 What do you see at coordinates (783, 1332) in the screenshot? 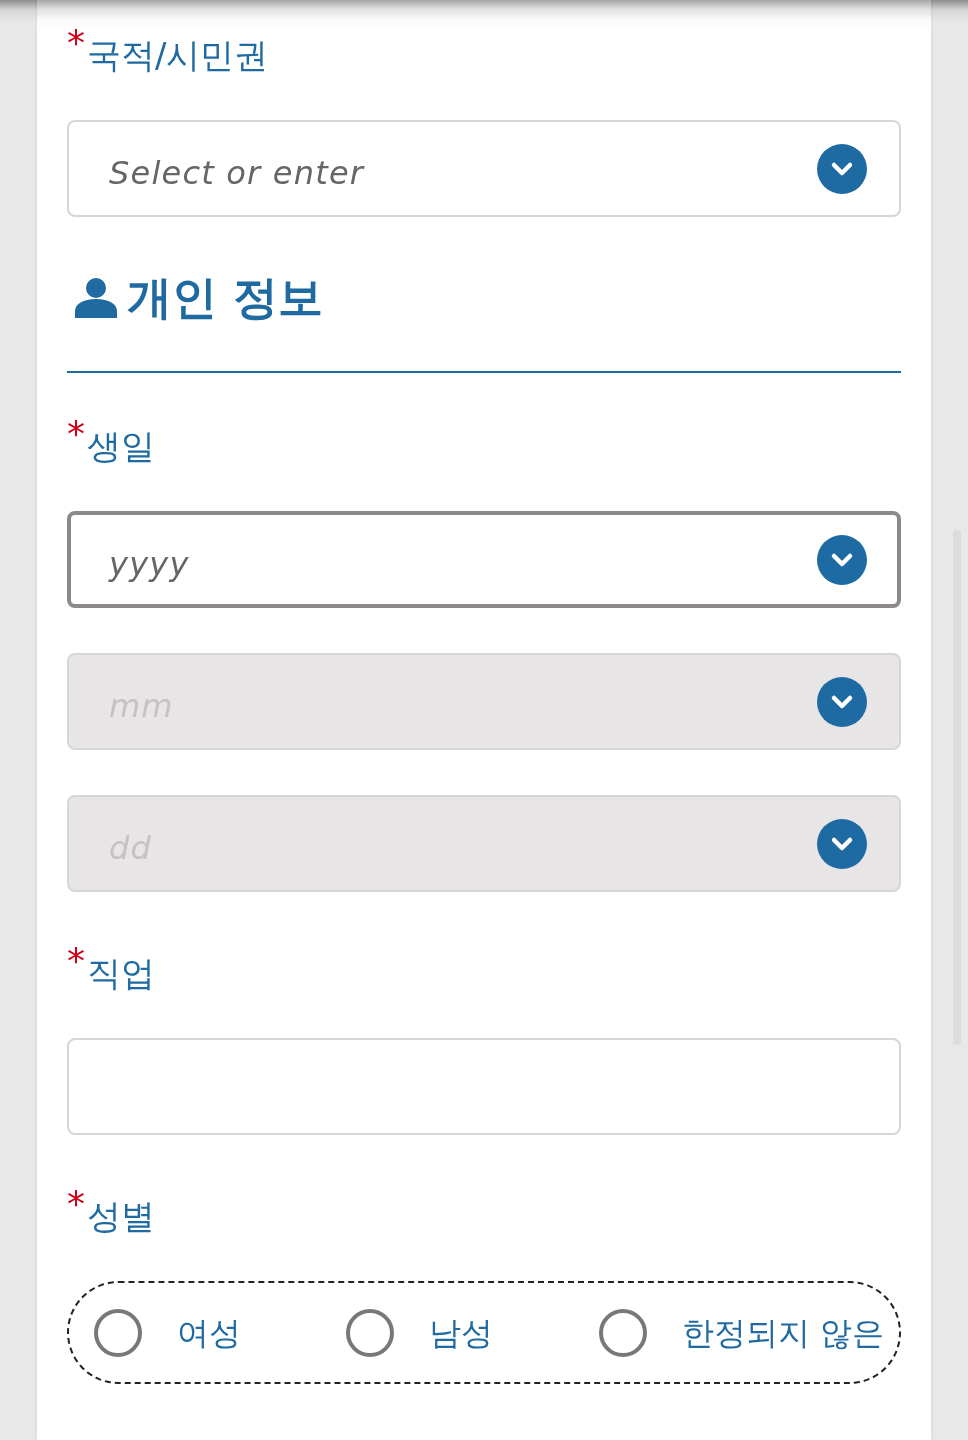
I see `radio-label: 한정되지 않은` at bounding box center [783, 1332].